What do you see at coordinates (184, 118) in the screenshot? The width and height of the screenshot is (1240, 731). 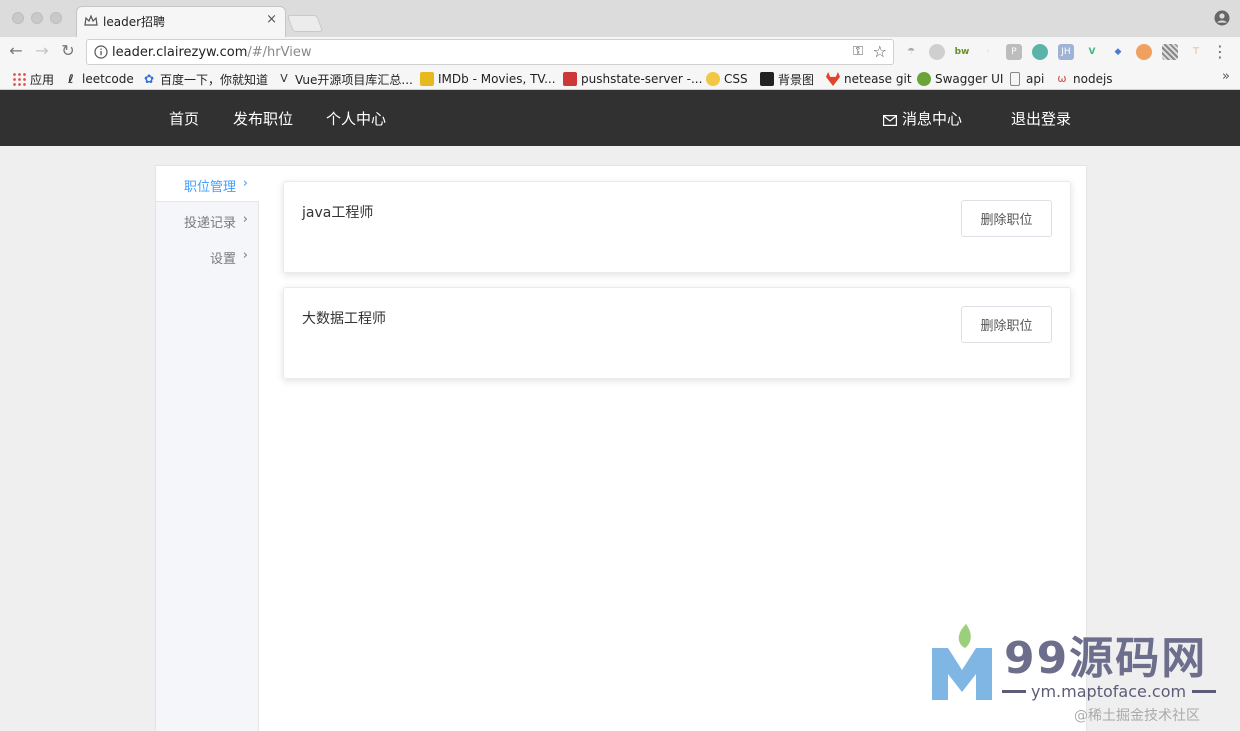 I see `nav-home: 首页` at bounding box center [184, 118].